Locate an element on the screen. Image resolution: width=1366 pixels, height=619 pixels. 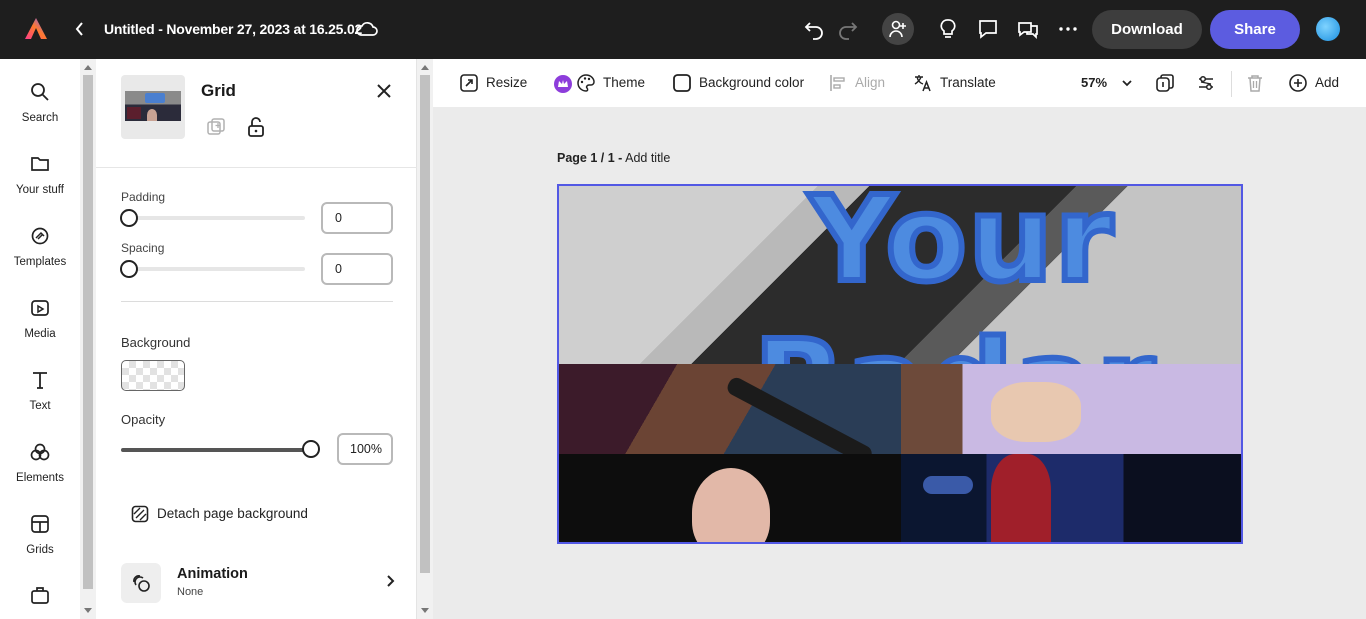
add-button: Add is located at coordinates (1318, 84).